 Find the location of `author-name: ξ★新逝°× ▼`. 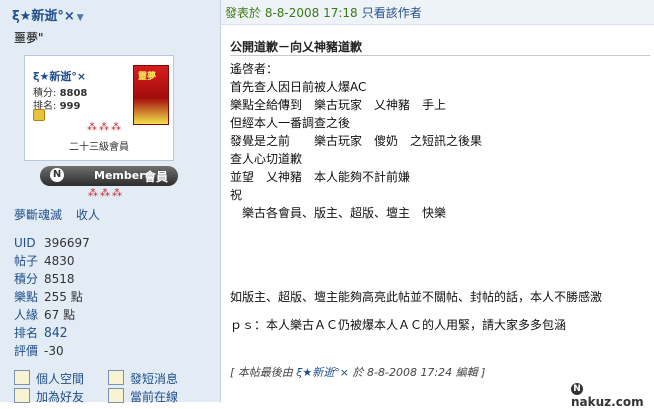

author-name: ξ★新逝°× ▼ is located at coordinates (48, 14).